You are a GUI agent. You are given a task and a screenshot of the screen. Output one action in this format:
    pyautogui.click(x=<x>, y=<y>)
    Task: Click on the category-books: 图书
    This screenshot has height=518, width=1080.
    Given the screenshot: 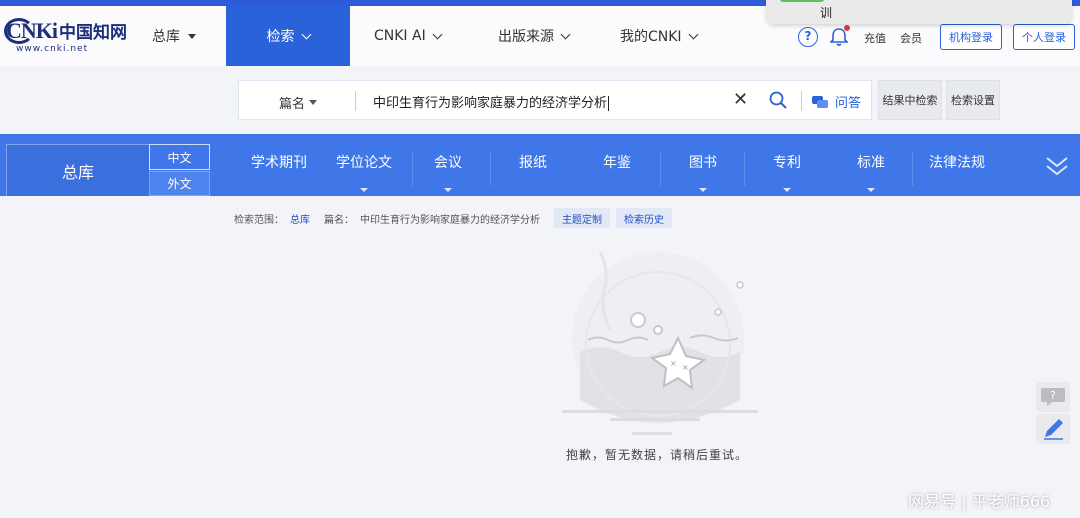 What is the action you would take?
    pyautogui.click(x=703, y=165)
    